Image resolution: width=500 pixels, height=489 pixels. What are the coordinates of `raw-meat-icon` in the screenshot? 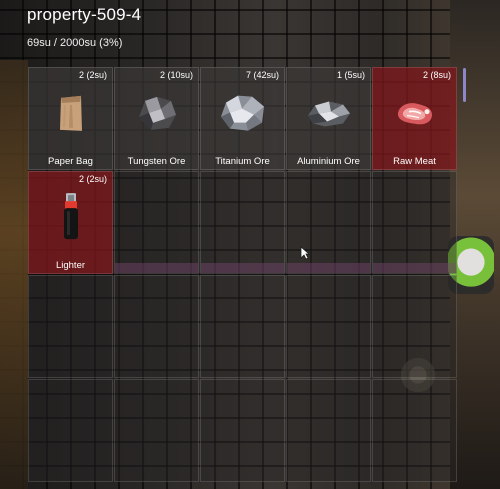 It's located at (415, 115).